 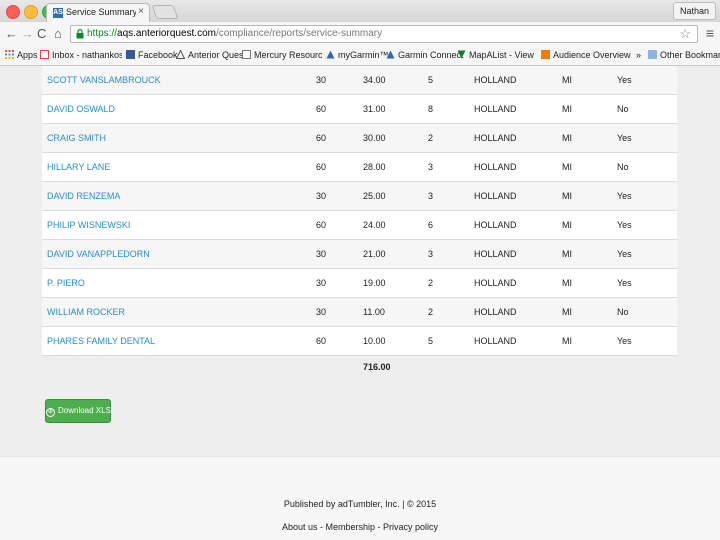 I want to click on bookmark-facebook: Facebook, so click(x=152, y=55).